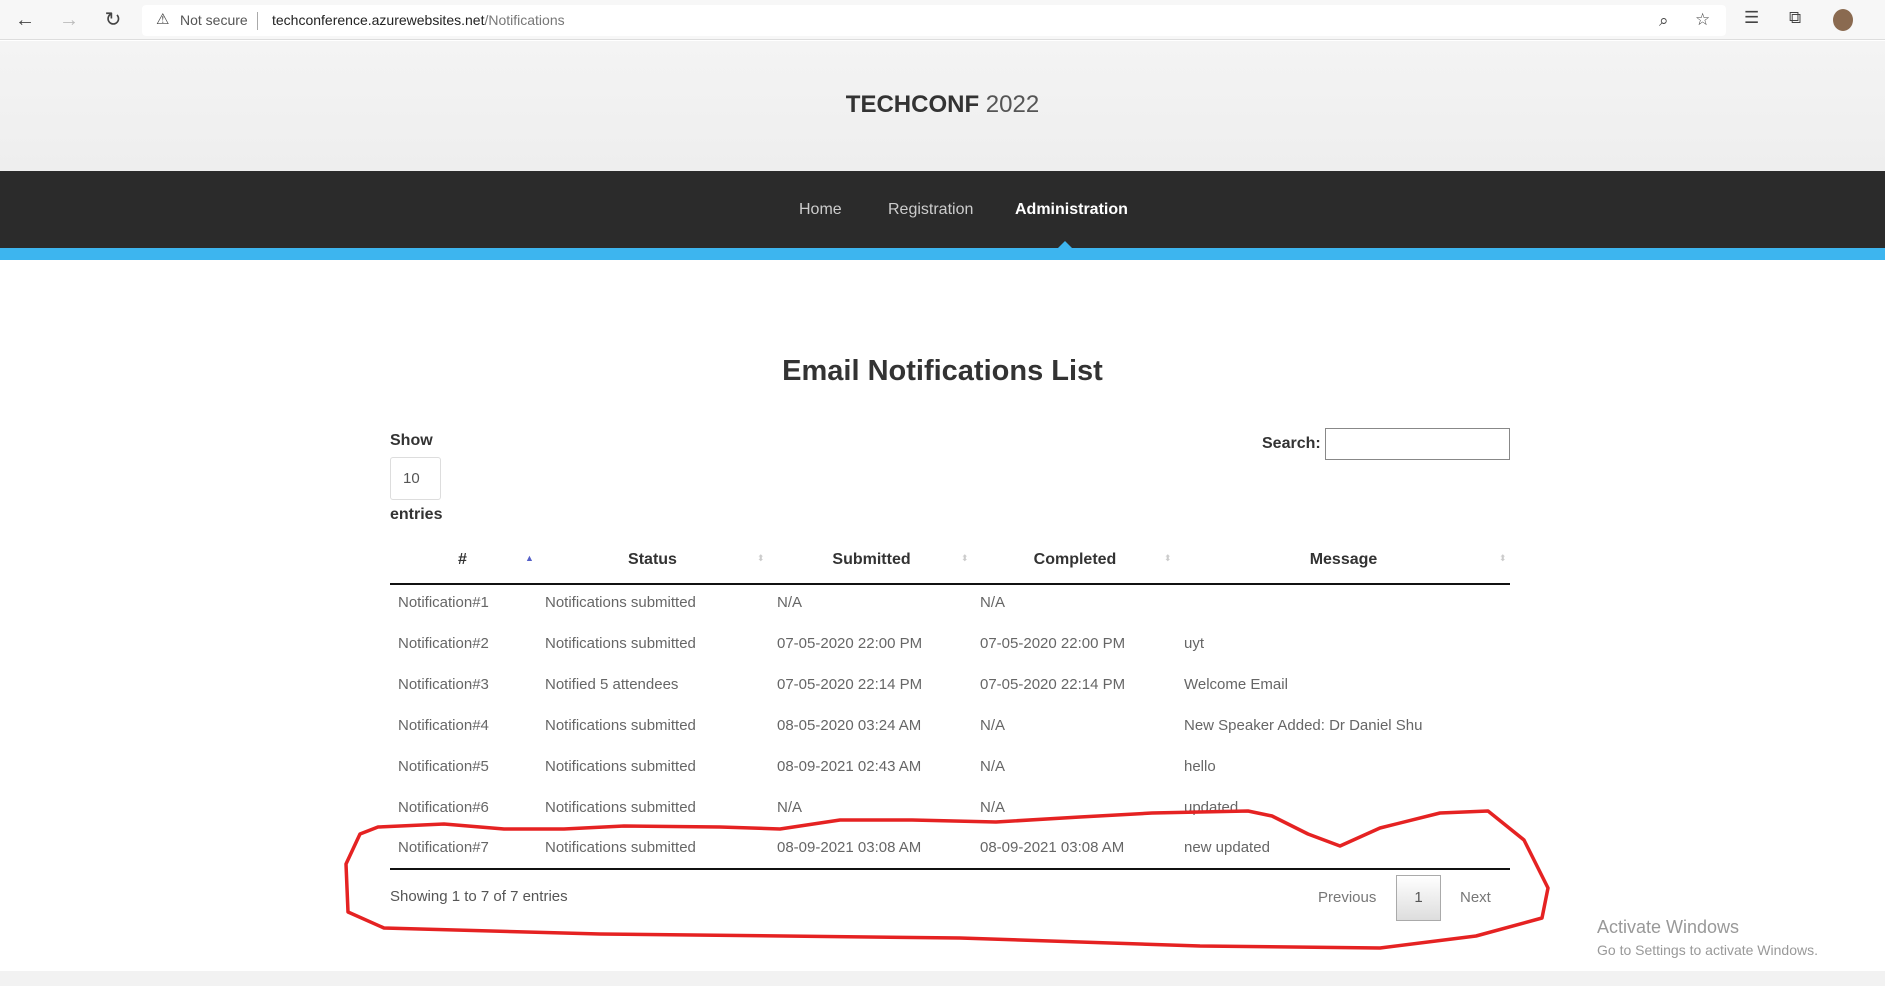 This screenshot has height=986, width=1885. What do you see at coordinates (942, 978) in the screenshot?
I see `page-footer` at bounding box center [942, 978].